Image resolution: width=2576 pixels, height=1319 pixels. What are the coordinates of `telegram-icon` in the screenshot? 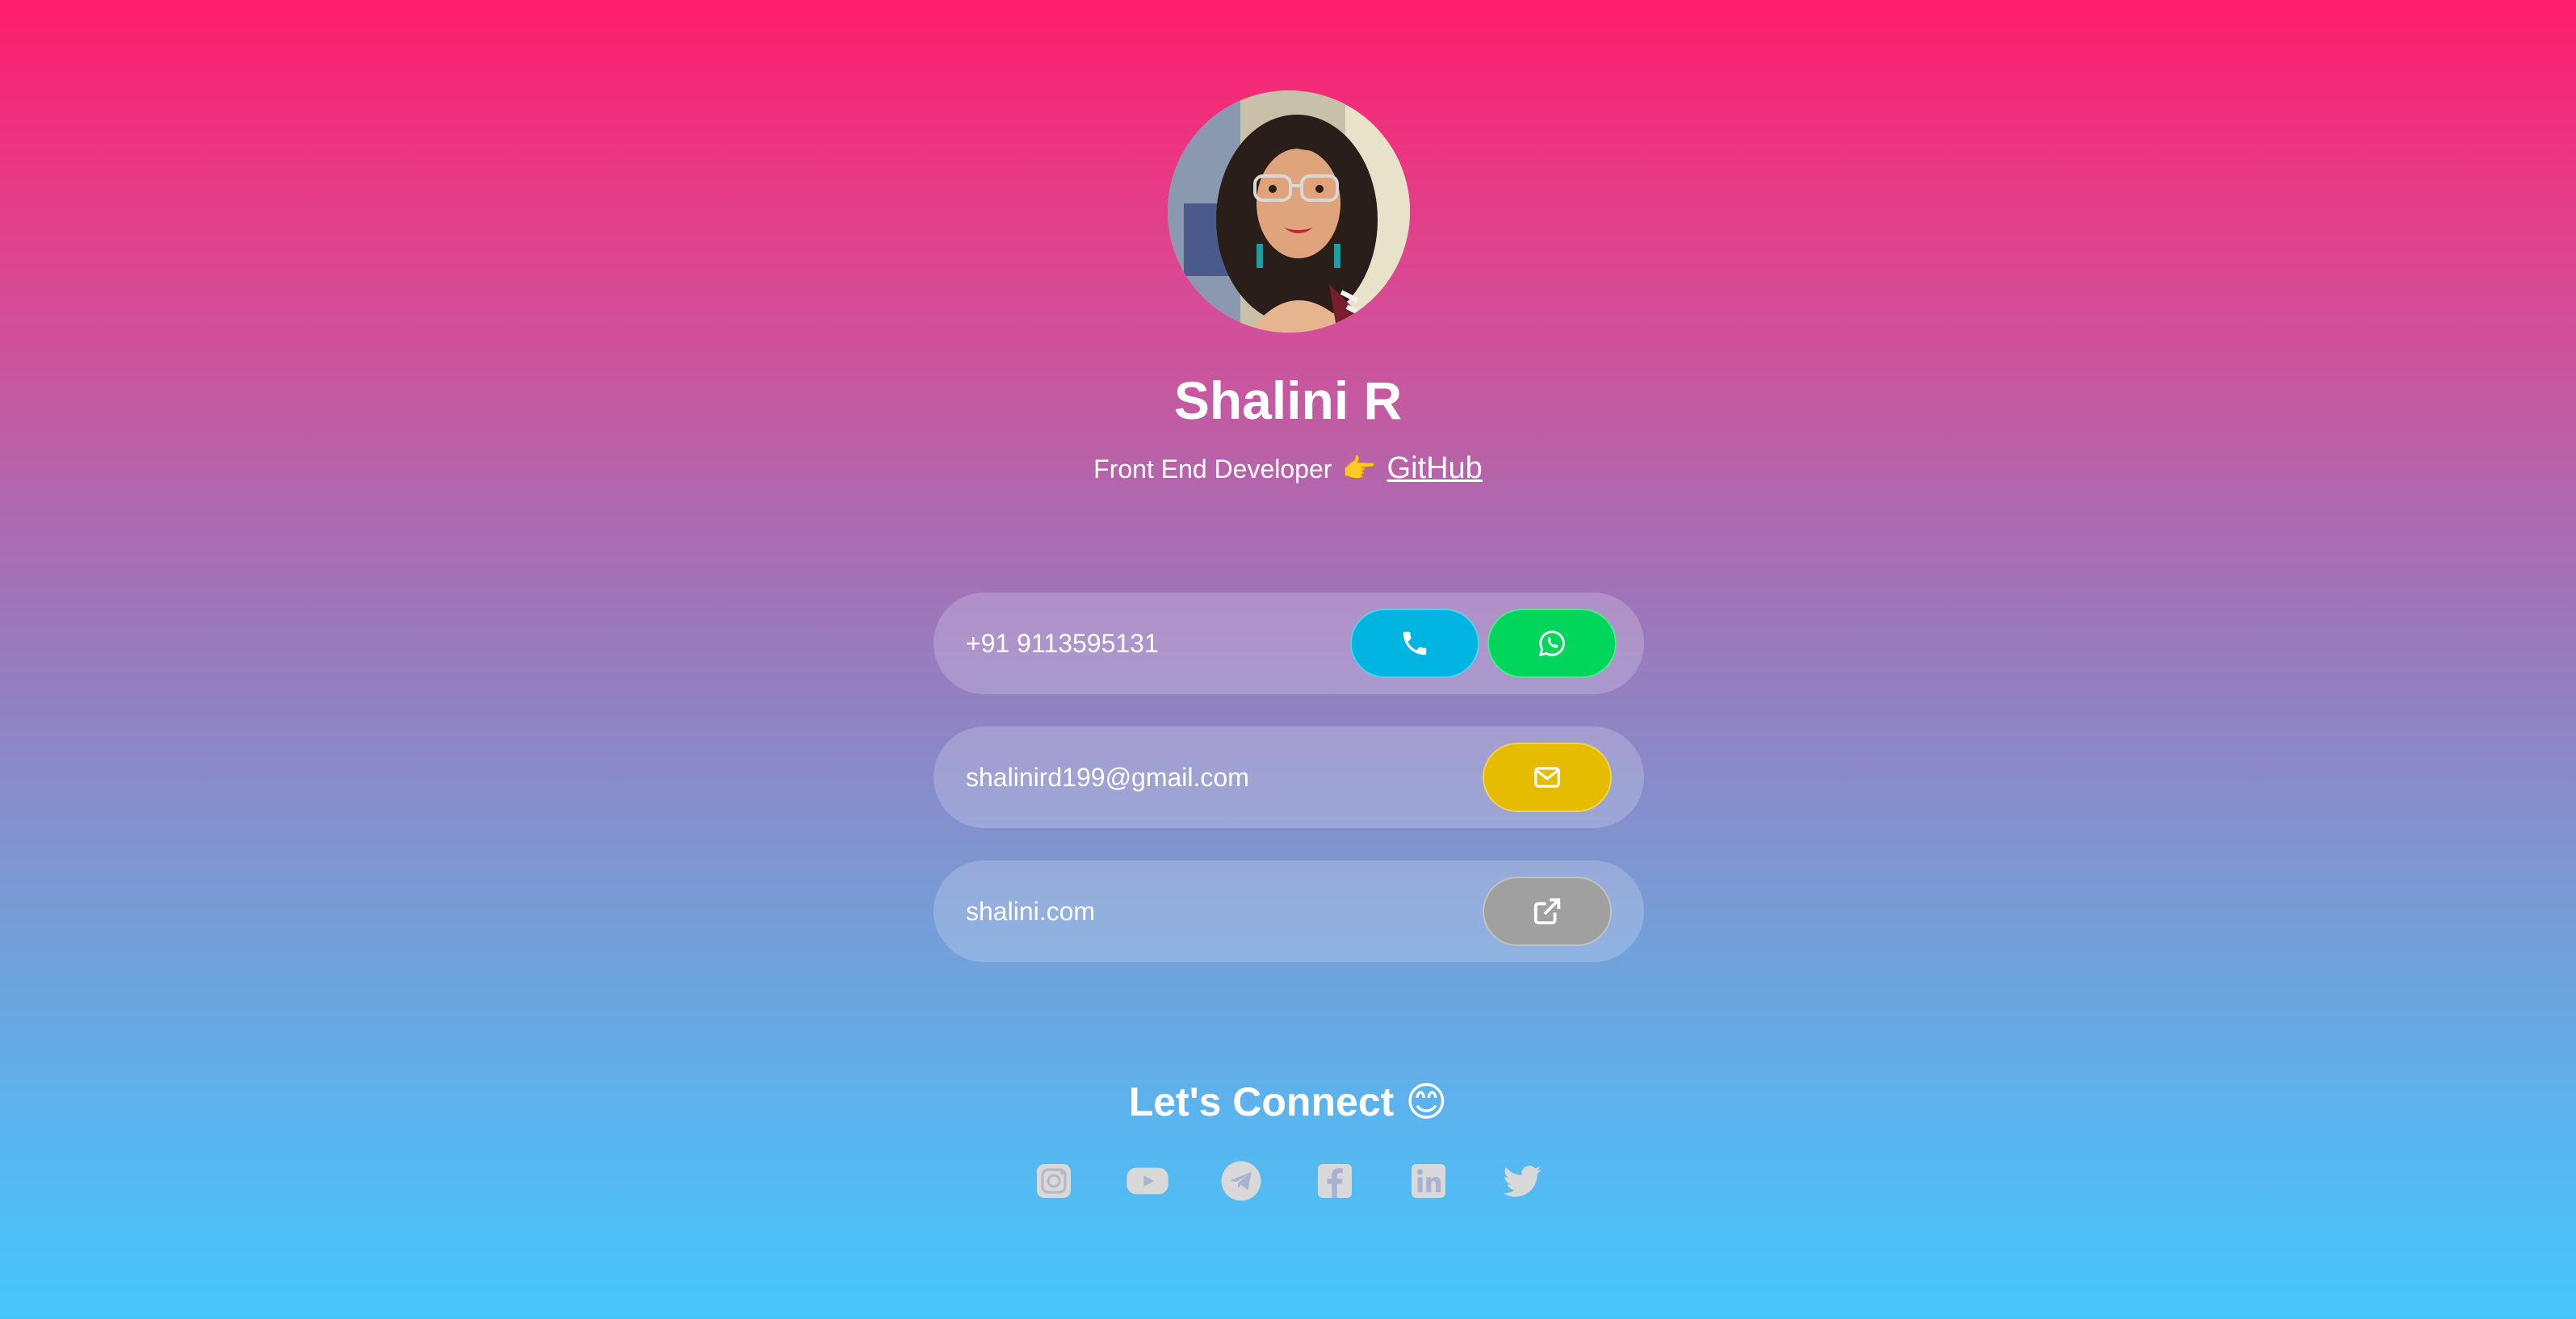 It's located at (1241, 1181).